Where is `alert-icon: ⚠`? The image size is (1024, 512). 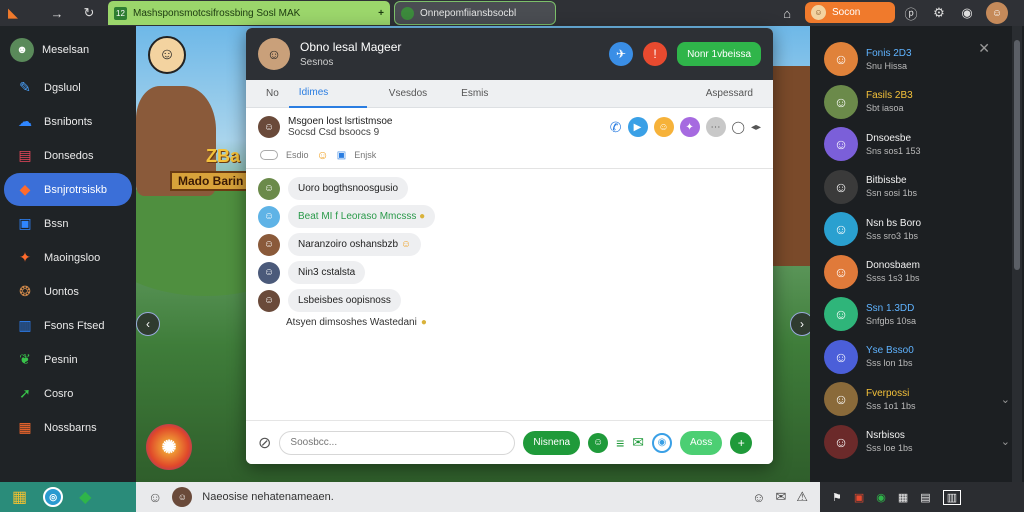
alert-icon: ⚠ is located at coordinates (802, 497).